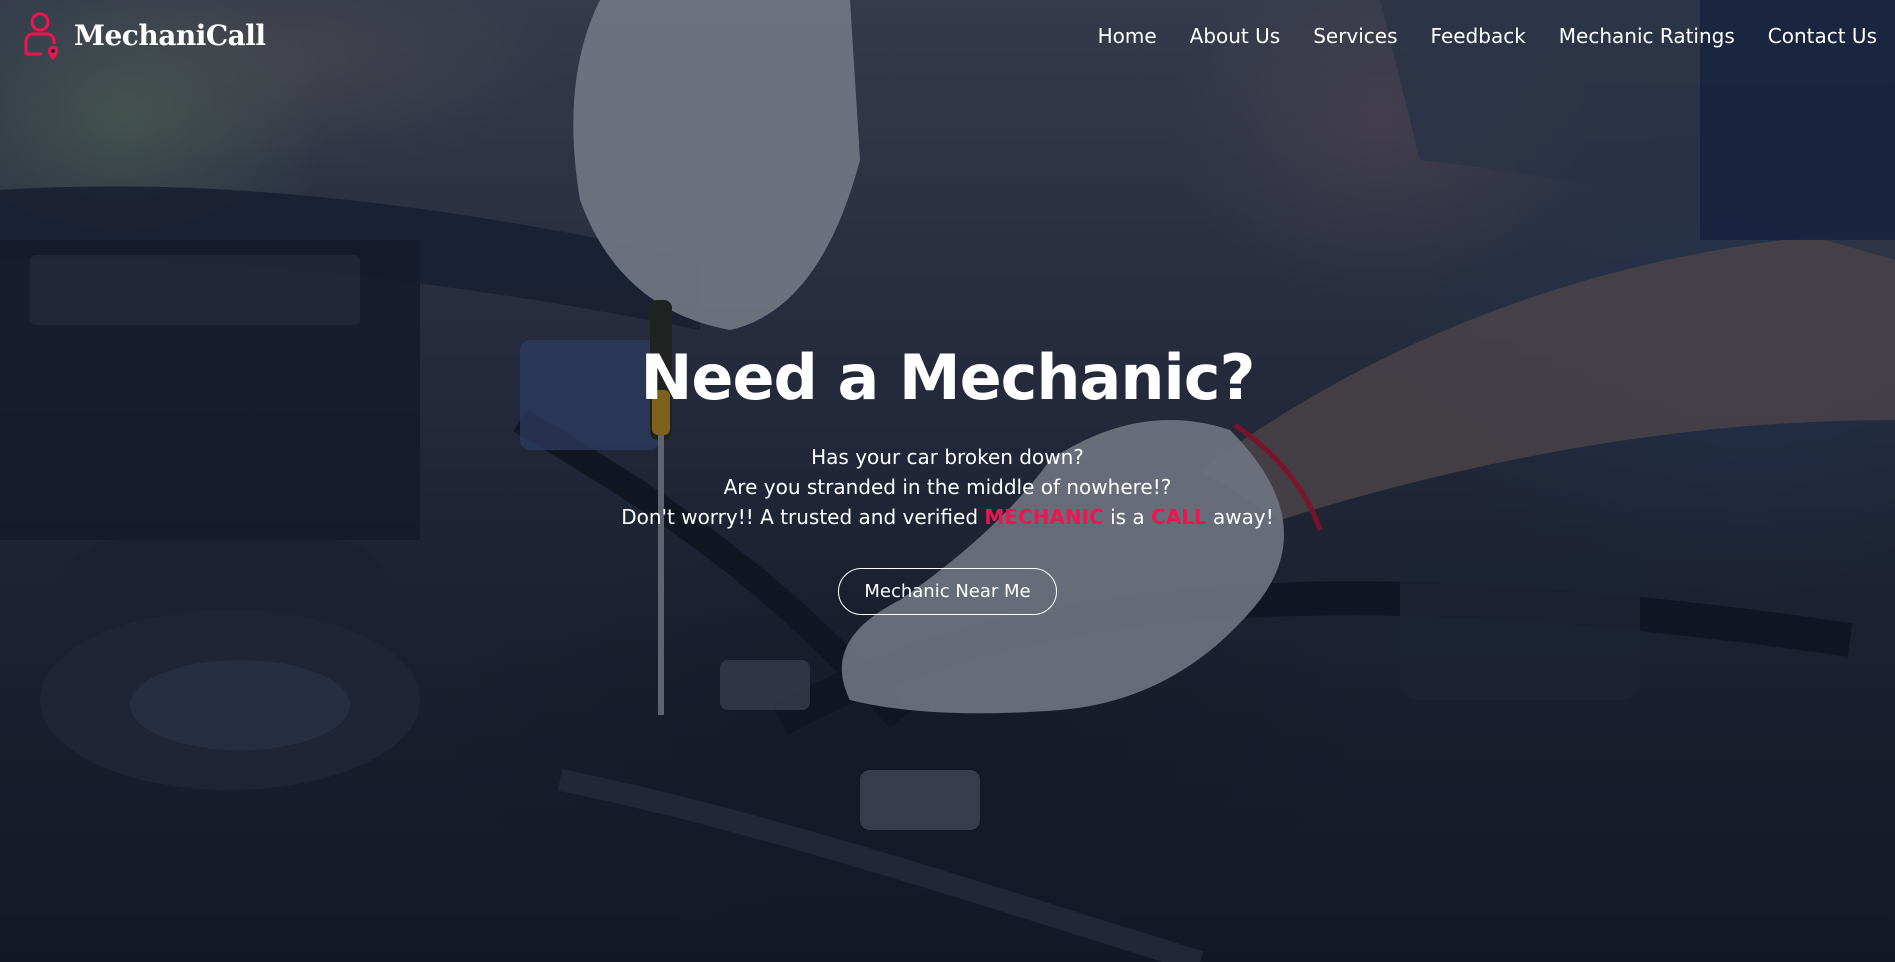 This screenshot has height=962, width=1895. What do you see at coordinates (1127, 36) in the screenshot?
I see `nav-home: Home` at bounding box center [1127, 36].